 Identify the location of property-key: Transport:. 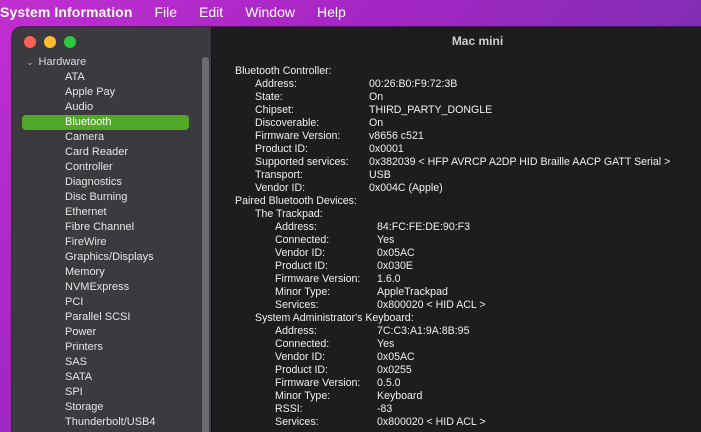
(279, 175).